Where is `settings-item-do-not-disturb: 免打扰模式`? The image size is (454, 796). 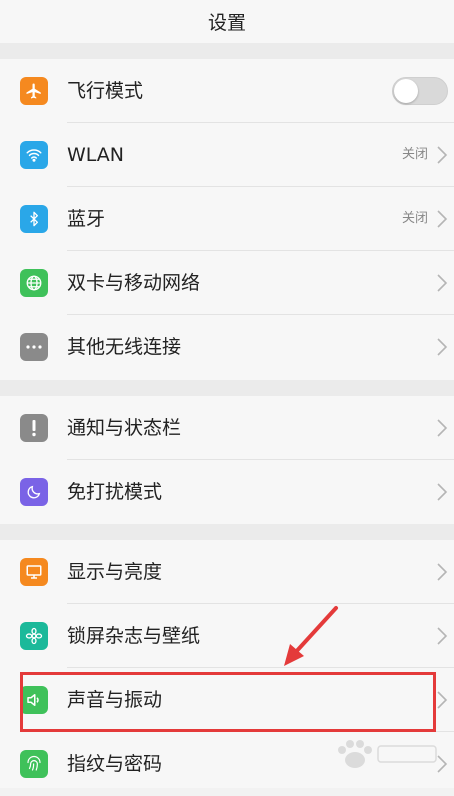
settings-item-do-not-disturb: 免打扰模式 is located at coordinates (227, 492).